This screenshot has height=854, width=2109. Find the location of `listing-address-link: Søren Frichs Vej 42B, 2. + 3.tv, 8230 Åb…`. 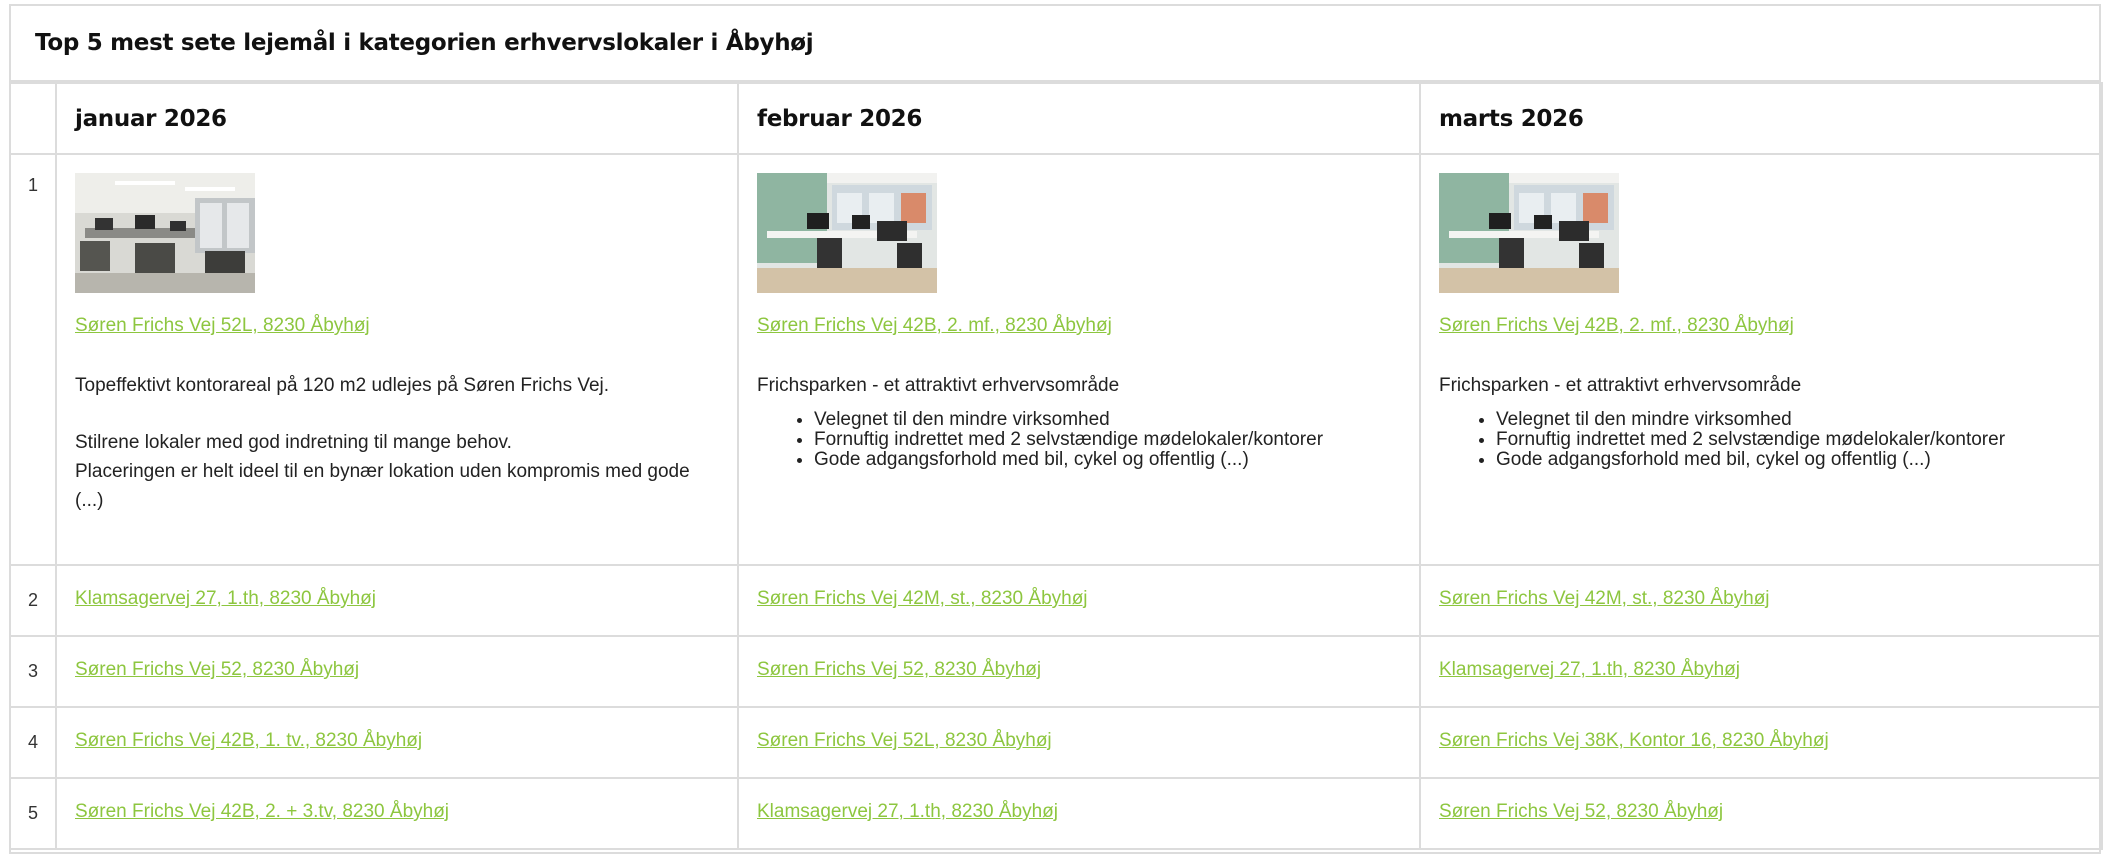

listing-address-link: Søren Frichs Vej 42B, 2. + 3.tv, 8230 Åb… is located at coordinates (262, 811).